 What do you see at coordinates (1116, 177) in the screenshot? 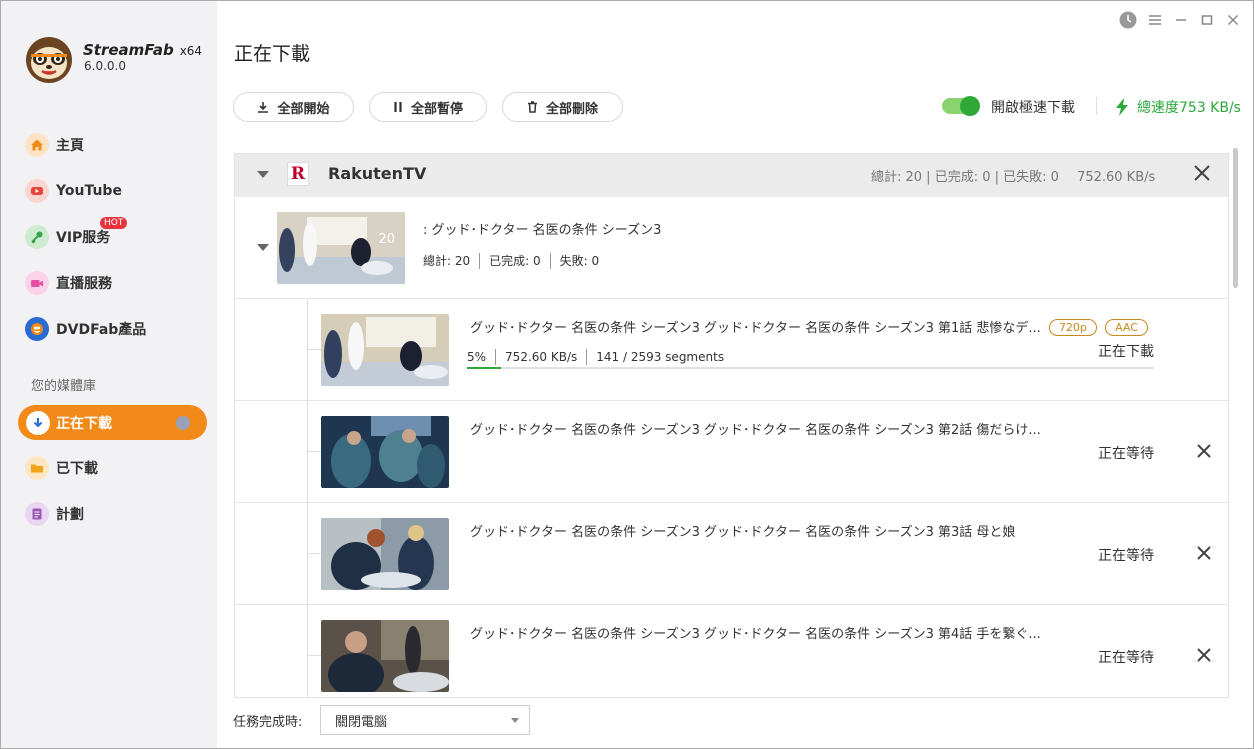
I see `group-speed: 752.60 KB/s` at bounding box center [1116, 177].